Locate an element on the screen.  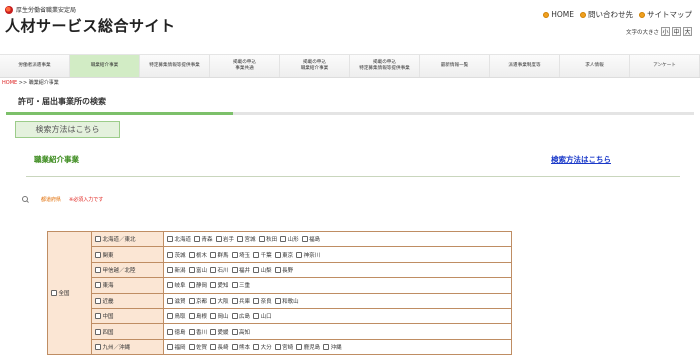
nav-item-9: 求人情報 is located at coordinates (595, 66).